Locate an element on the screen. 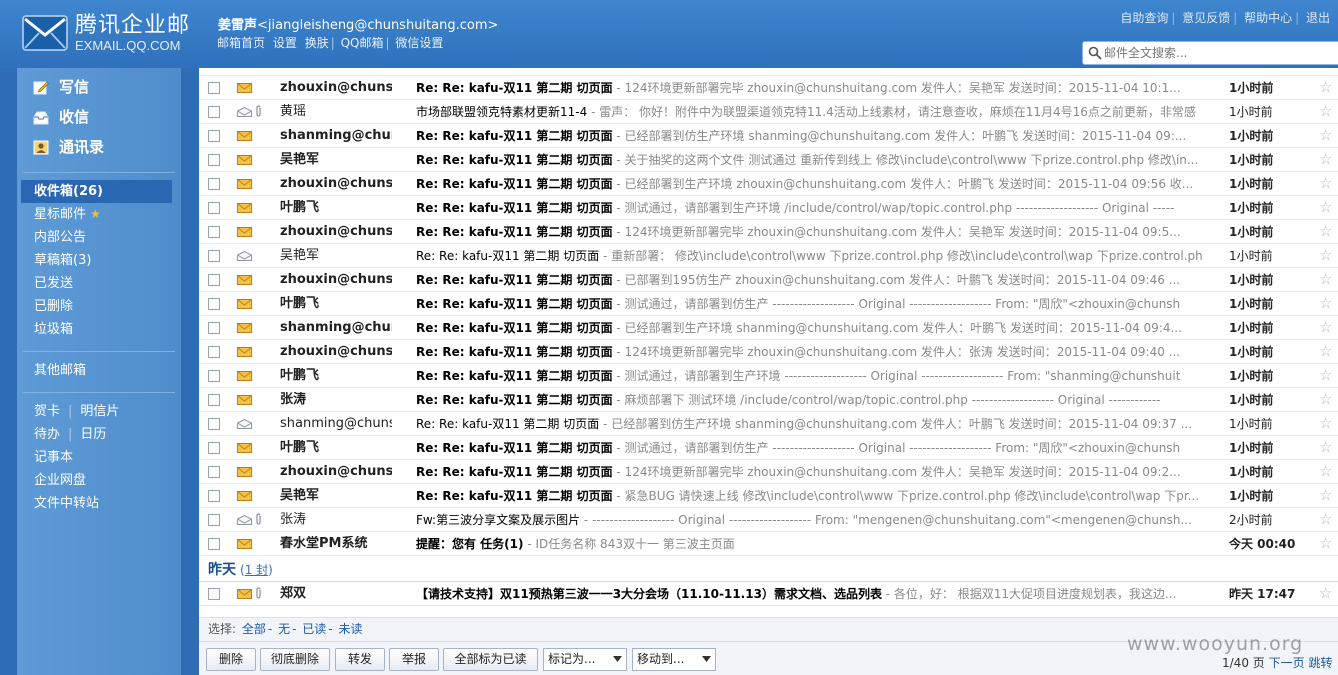 This screenshot has height=675, width=1338. forward-button: 转发 is located at coordinates (360, 659).